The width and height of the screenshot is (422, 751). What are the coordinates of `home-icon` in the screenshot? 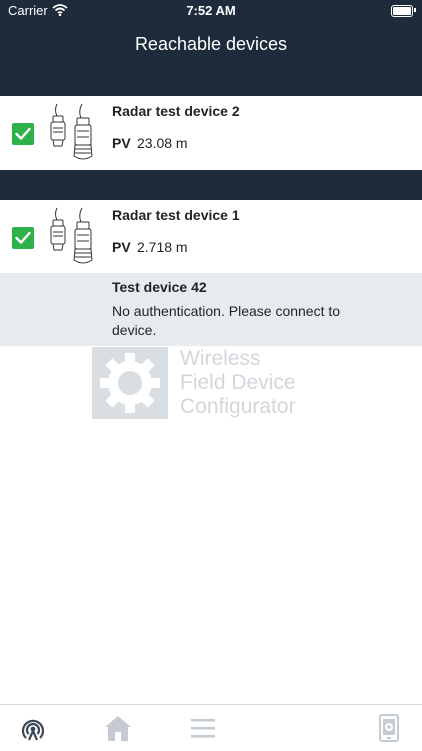 It's located at (118, 728).